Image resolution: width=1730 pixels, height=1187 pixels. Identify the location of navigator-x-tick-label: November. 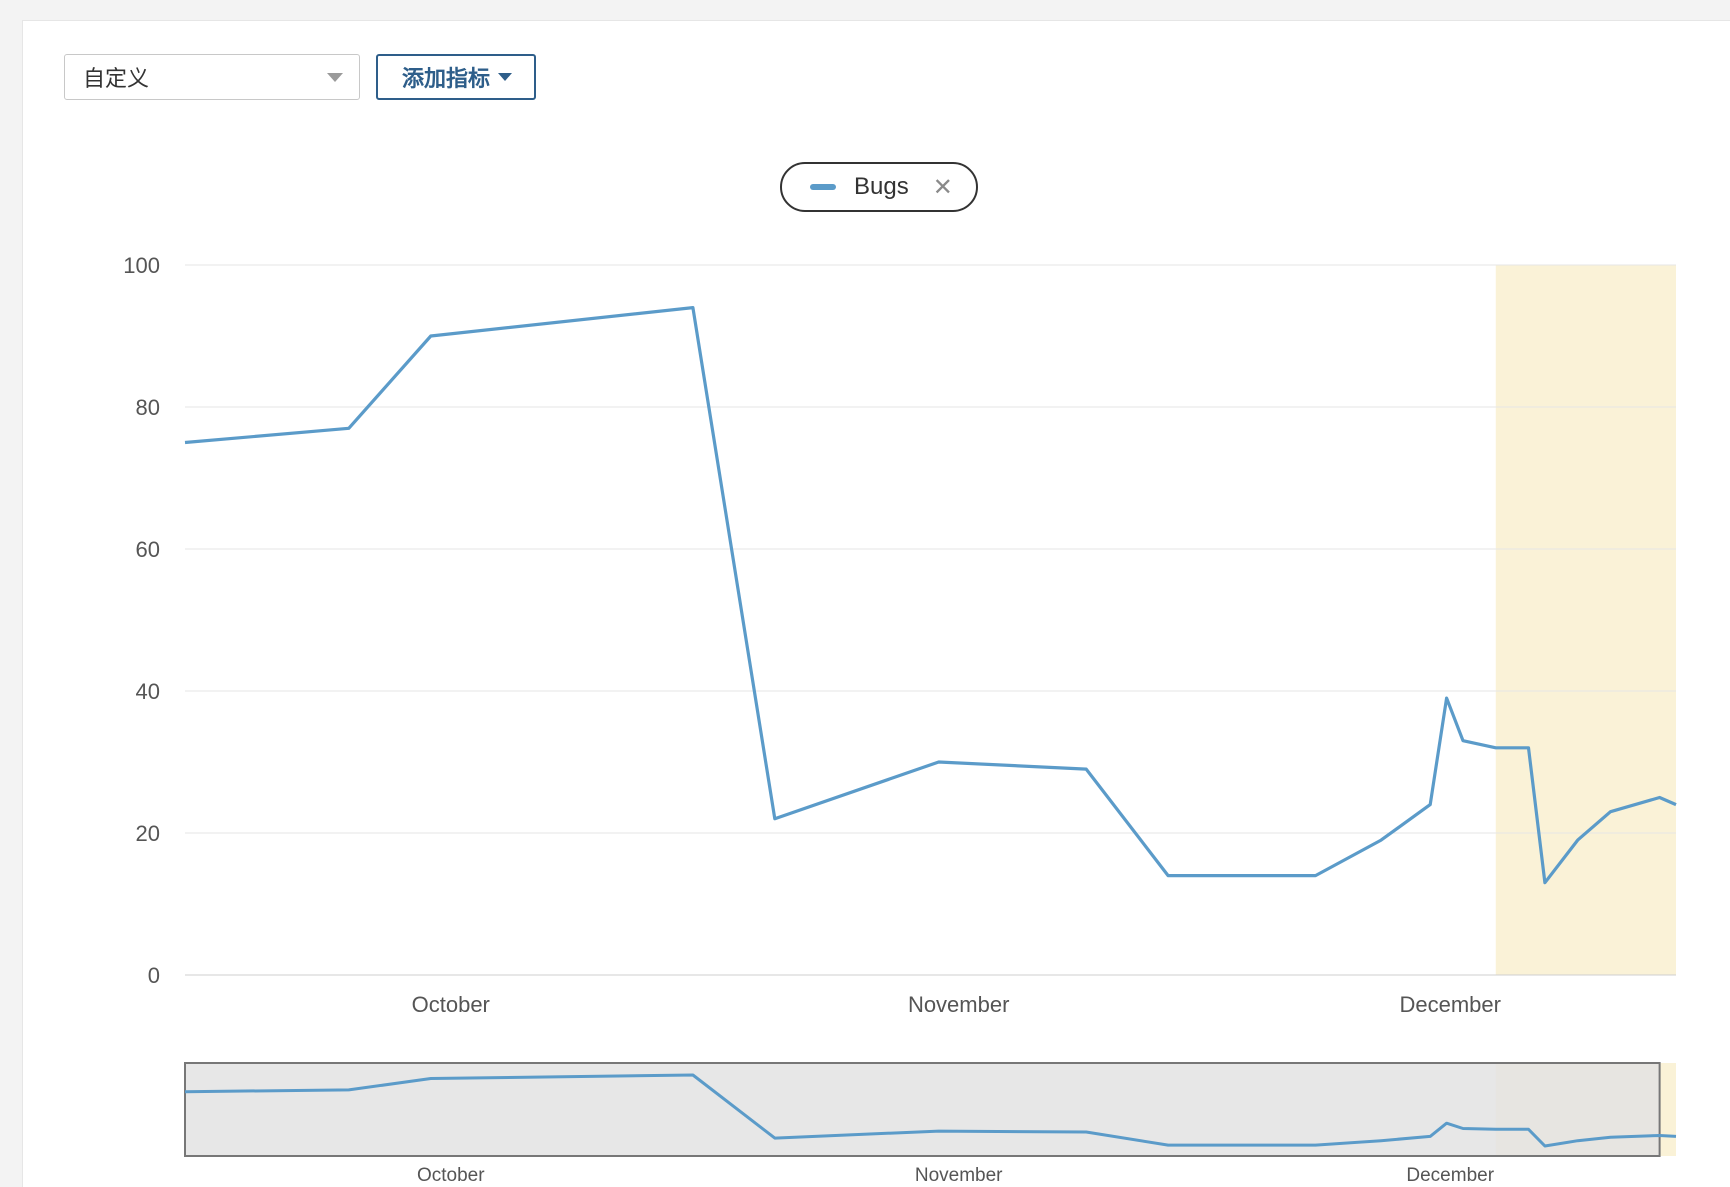
(959, 1175).